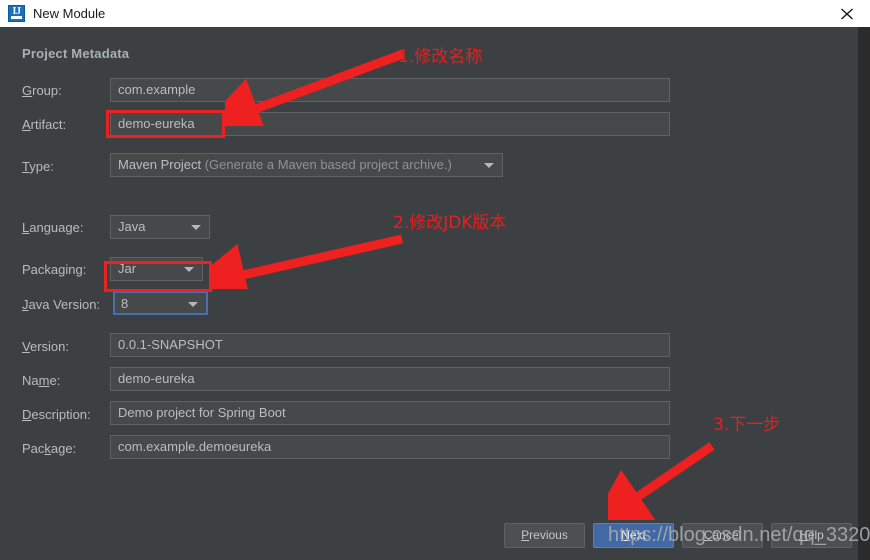  I want to click on label-group-text: roup:, so click(47, 90).